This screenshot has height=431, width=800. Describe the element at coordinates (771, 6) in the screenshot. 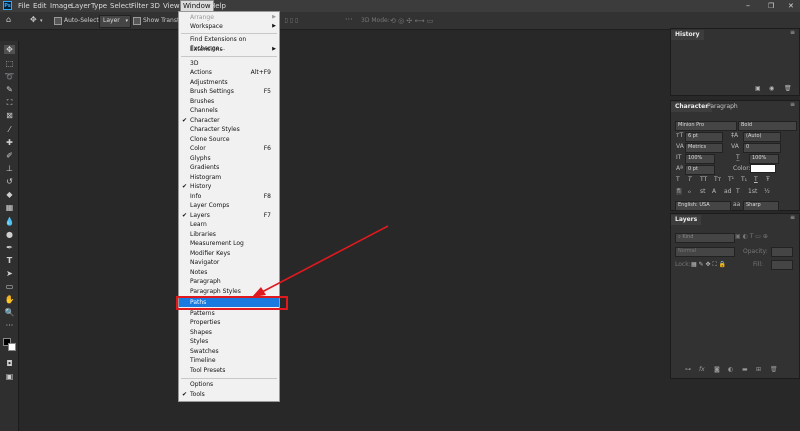

I see `restore-button: ❐` at that location.